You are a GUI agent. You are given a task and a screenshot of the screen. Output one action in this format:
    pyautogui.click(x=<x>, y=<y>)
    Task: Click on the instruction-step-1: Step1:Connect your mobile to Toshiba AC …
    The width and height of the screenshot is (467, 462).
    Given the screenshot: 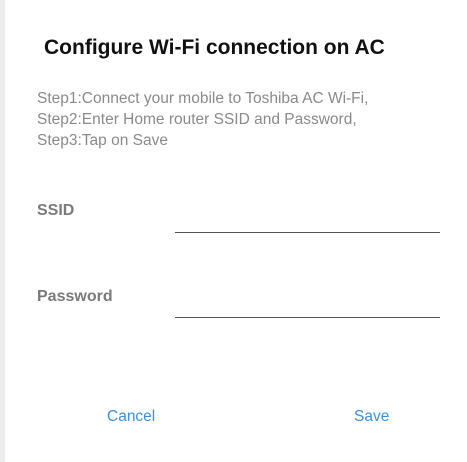 What is the action you would take?
    pyautogui.click(x=203, y=98)
    